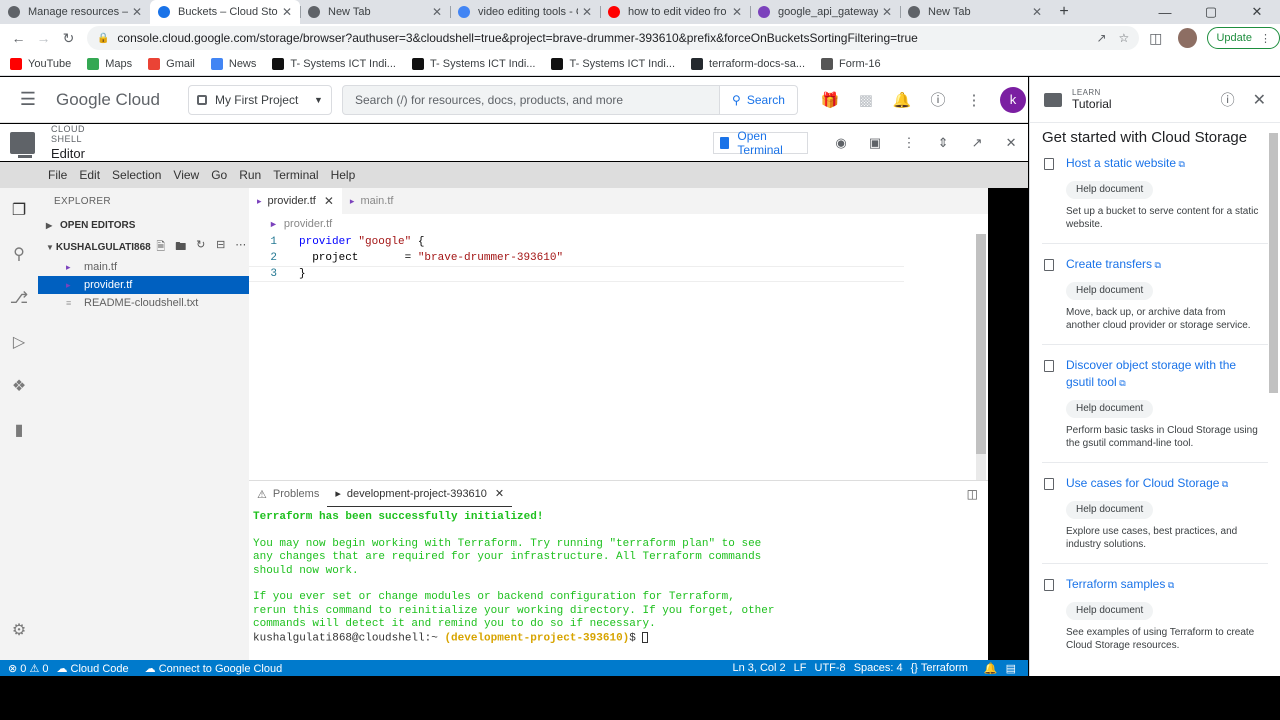 The height and width of the screenshot is (720, 1280). I want to click on editor-scrollbar, so click(981, 357).